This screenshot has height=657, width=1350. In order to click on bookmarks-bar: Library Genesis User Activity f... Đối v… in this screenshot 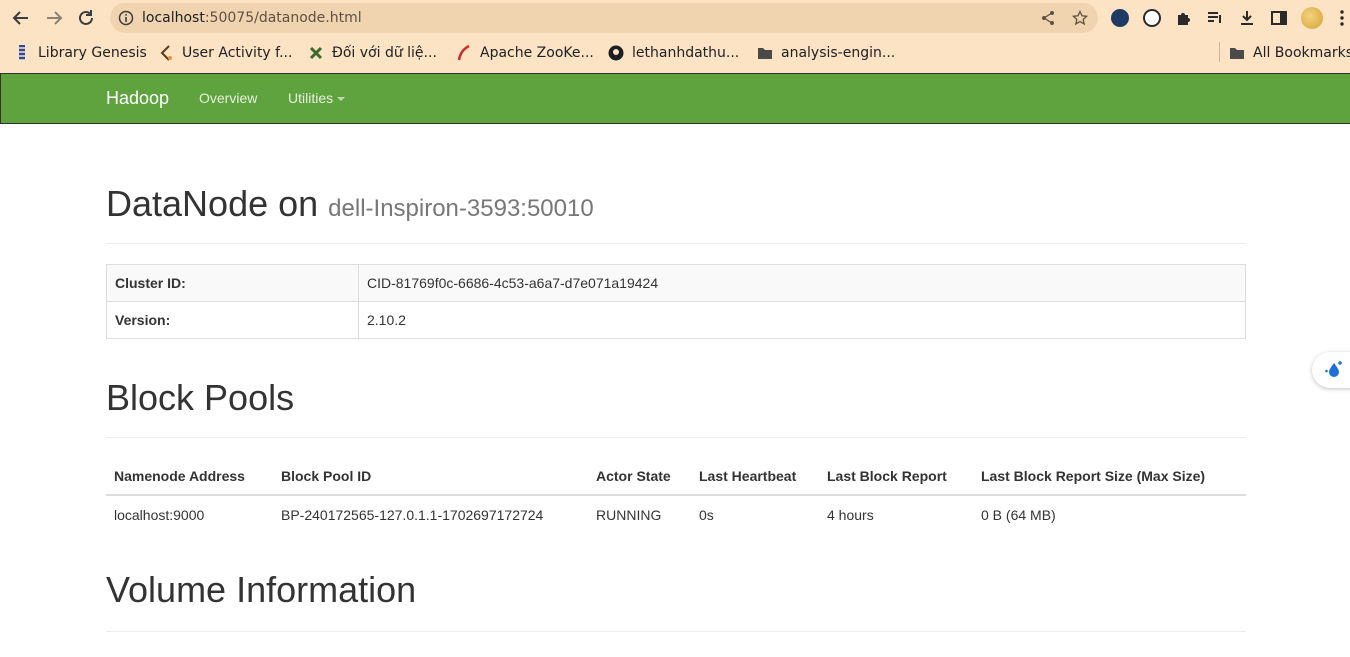, I will do `click(675, 53)`.